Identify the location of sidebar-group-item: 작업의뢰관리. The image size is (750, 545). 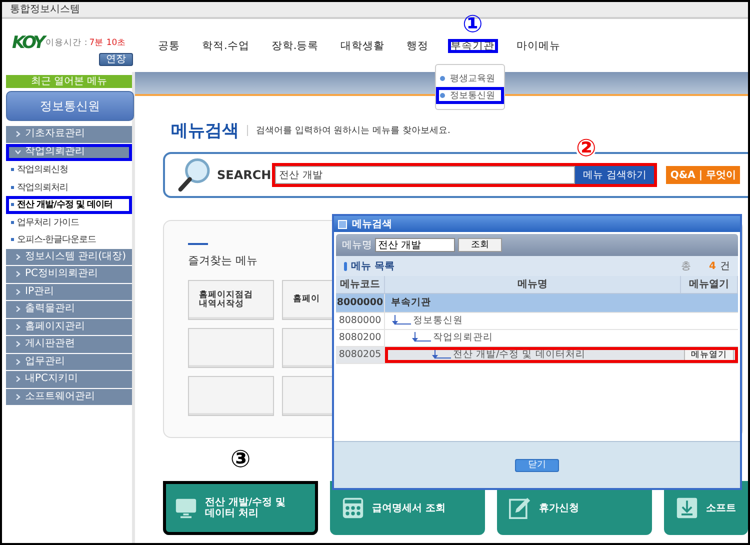
(69, 152).